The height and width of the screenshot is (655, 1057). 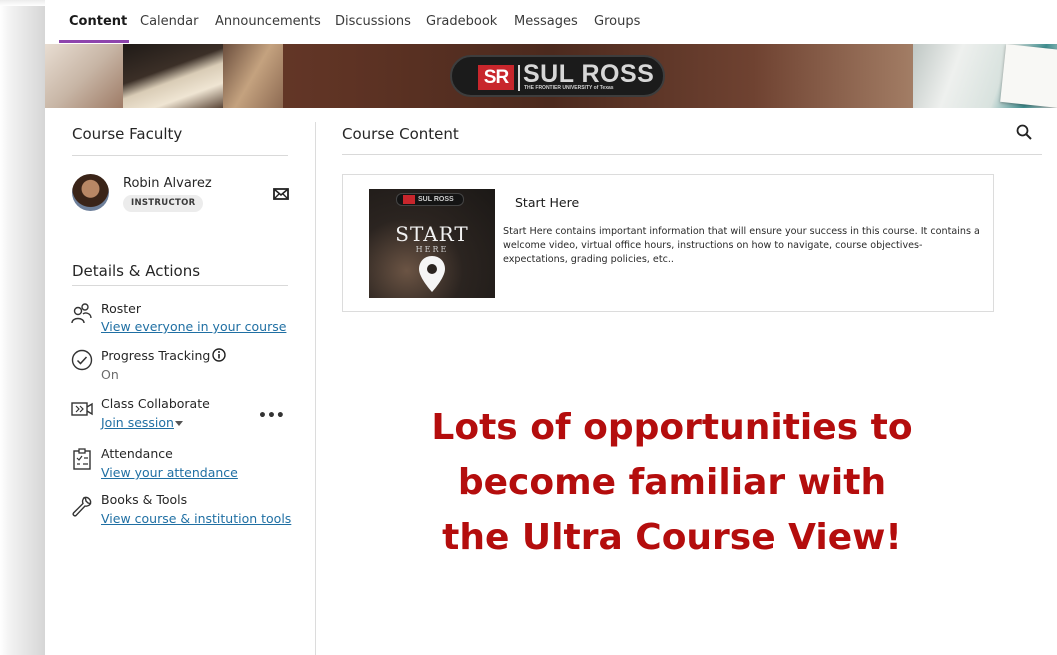 I want to click on attendance-title: Attendance, so click(x=137, y=453).